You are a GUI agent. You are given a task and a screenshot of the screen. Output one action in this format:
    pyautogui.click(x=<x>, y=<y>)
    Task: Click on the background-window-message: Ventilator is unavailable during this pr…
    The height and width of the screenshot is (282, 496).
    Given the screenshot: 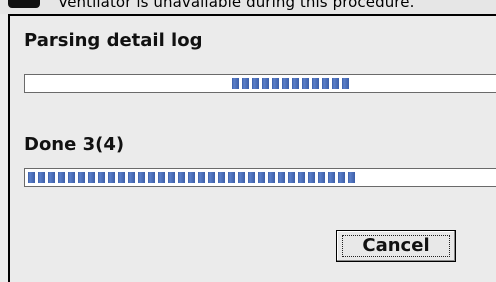 What is the action you would take?
    pyautogui.click(x=236, y=5)
    